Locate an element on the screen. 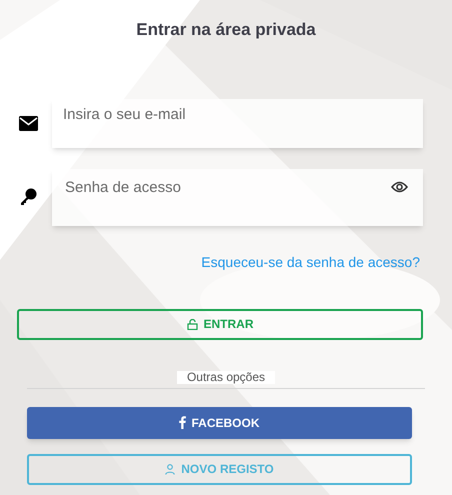 The height and width of the screenshot is (495, 452). eye-icon is located at coordinates (399, 186).